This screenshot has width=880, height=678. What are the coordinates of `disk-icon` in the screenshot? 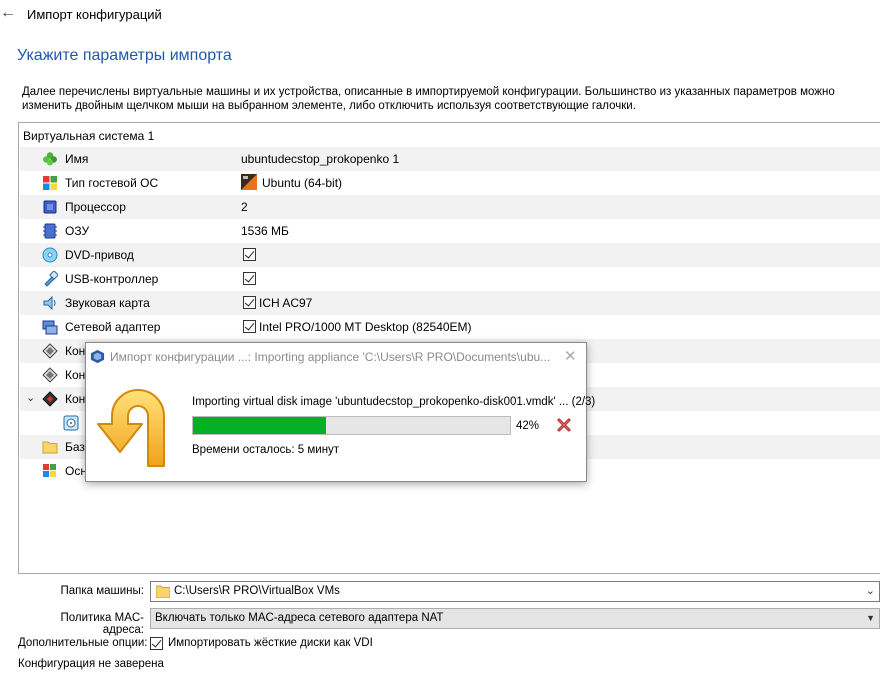 It's located at (71, 423).